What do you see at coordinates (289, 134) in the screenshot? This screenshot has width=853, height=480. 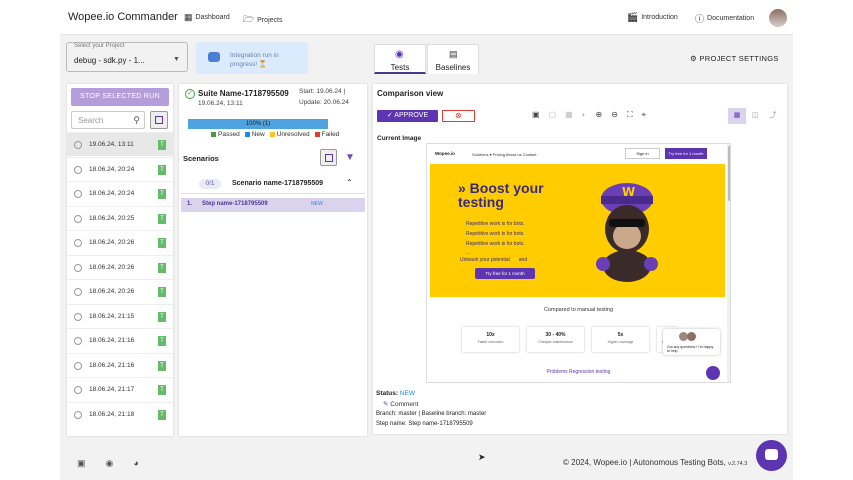 I see `legend-unresolved: Unresolved` at bounding box center [289, 134].